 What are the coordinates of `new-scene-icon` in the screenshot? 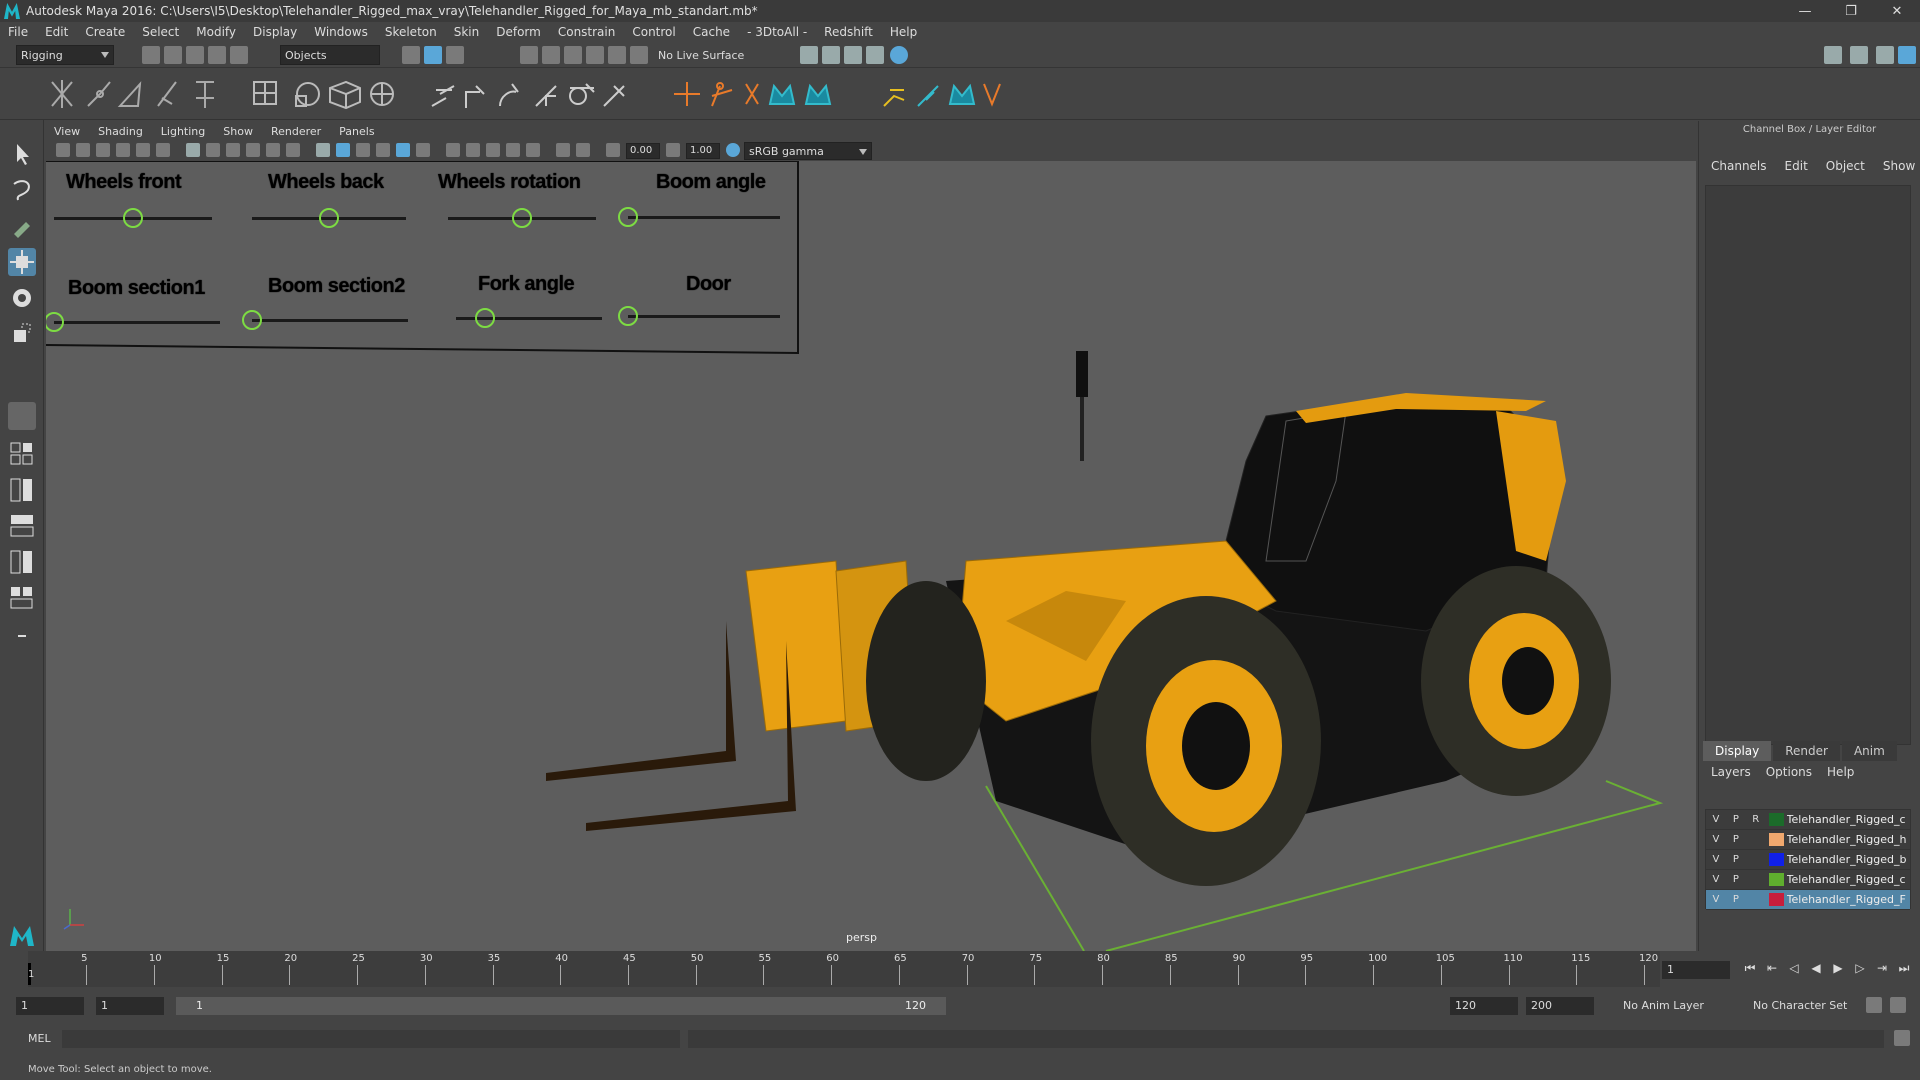 It's located at (151, 55).